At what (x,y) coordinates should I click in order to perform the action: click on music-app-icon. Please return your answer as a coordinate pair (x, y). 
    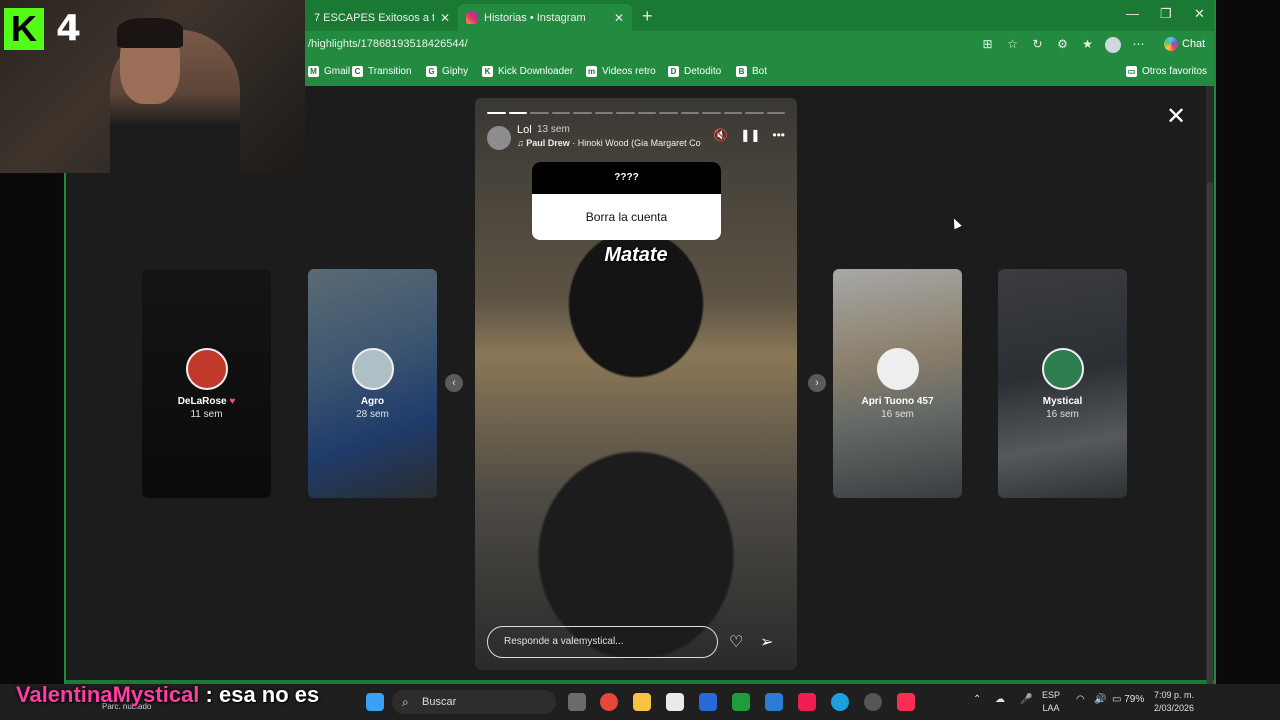
    Looking at the image, I should click on (906, 702).